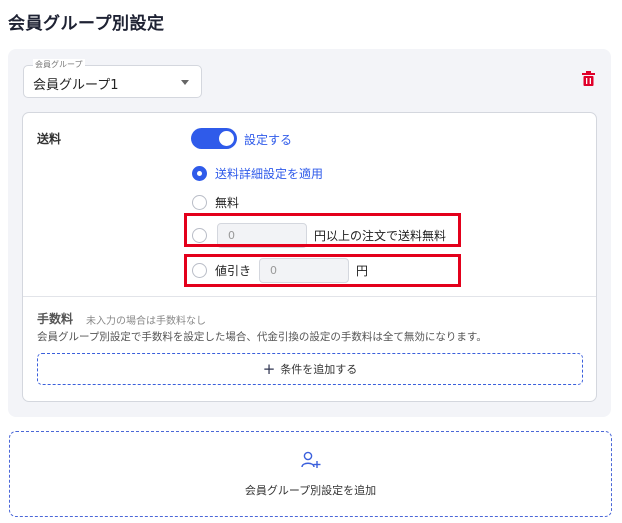 The image size is (622, 523). What do you see at coordinates (227, 203) in the screenshot?
I see `radio-free-label: 無料` at bounding box center [227, 203].